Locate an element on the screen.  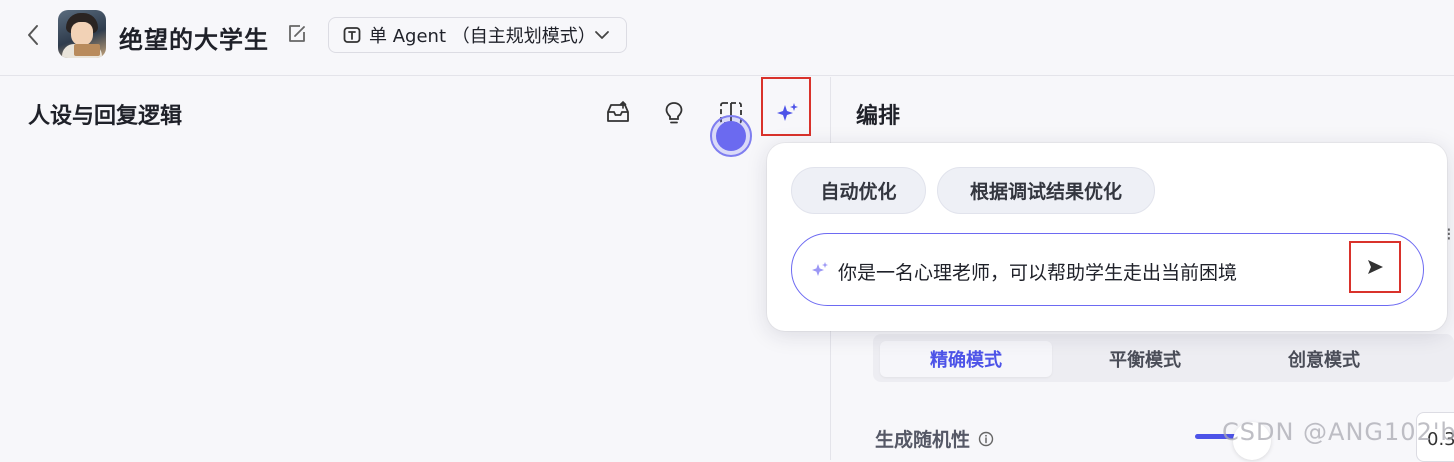
bot-name: 绝望的大学生 is located at coordinates (194, 40).